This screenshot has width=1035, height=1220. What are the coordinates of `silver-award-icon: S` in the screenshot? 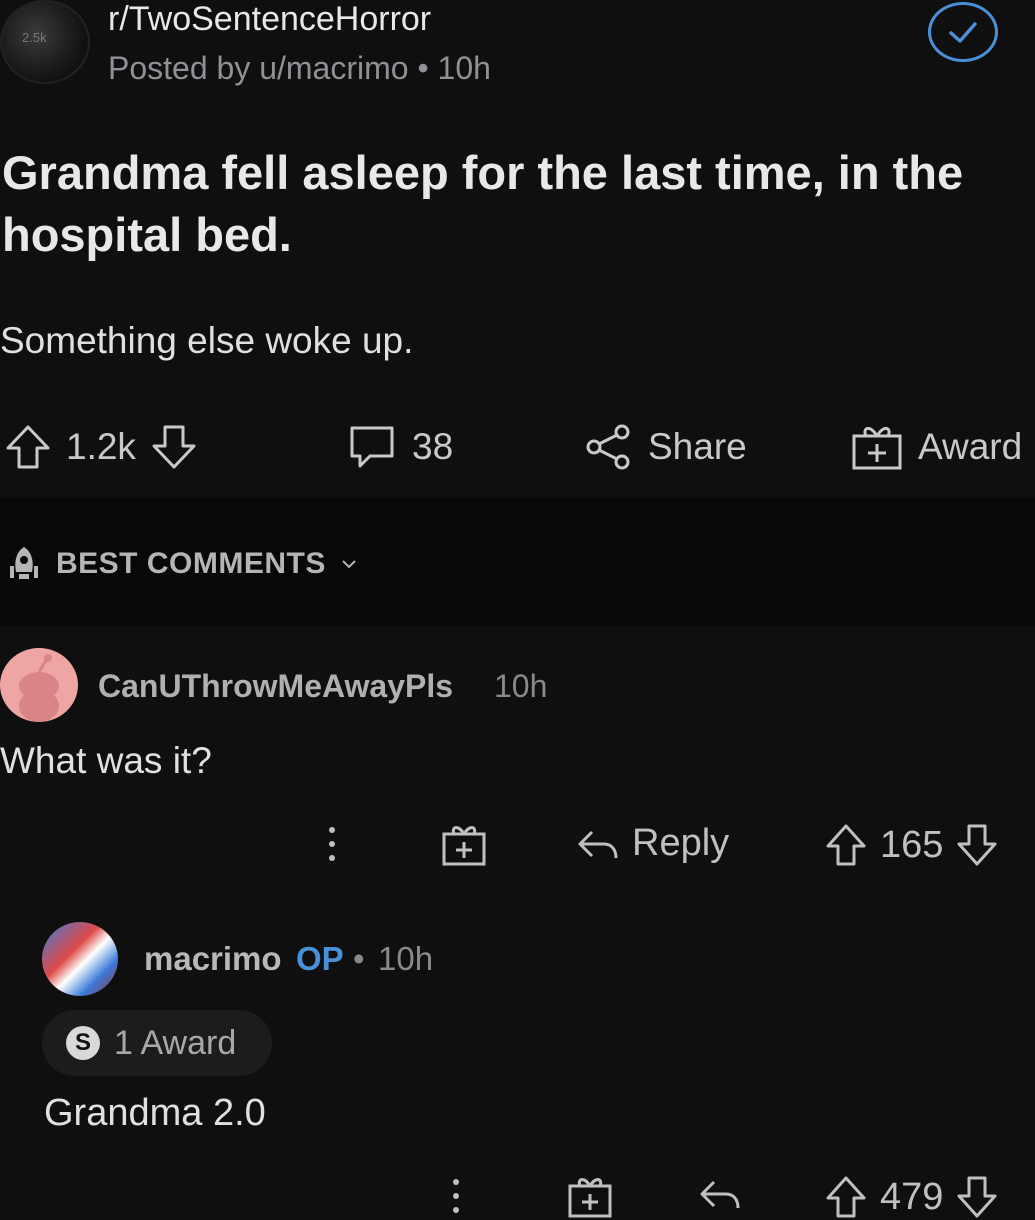 It's located at (83, 1043).